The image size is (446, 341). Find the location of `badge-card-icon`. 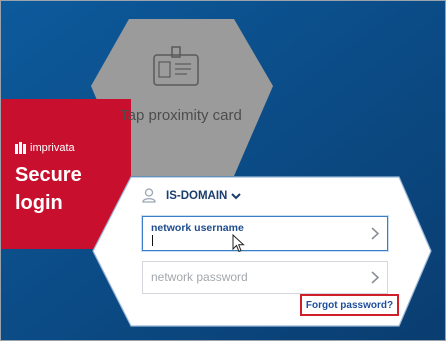

badge-card-icon is located at coordinates (176, 66).